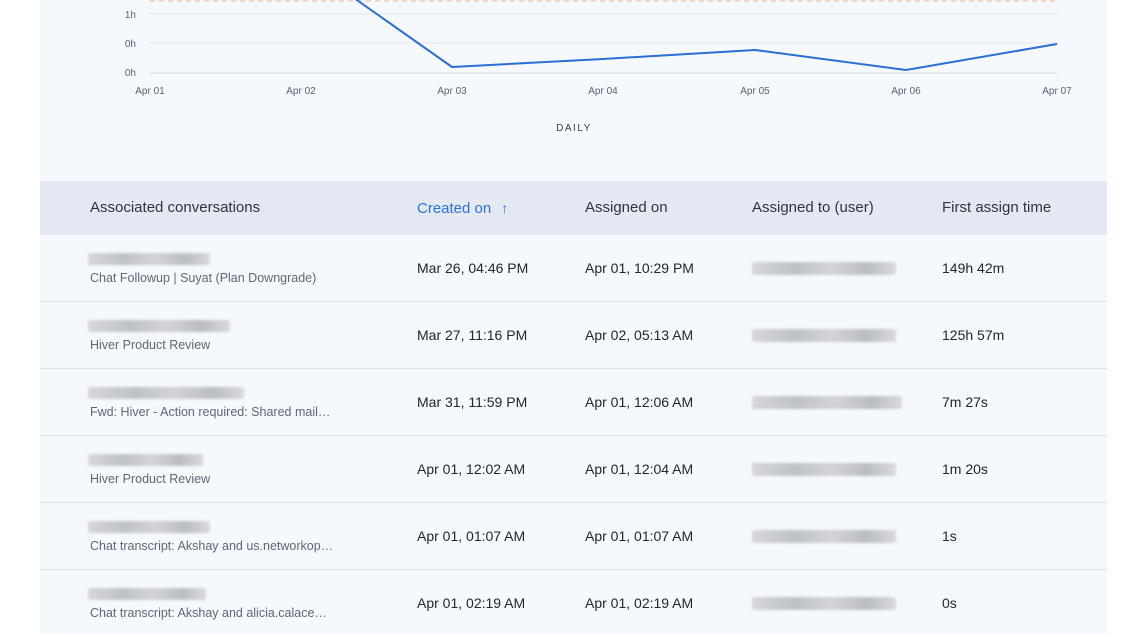 The image size is (1141, 637). I want to click on first-assign-time-value: 125h 57m, so click(973, 335).